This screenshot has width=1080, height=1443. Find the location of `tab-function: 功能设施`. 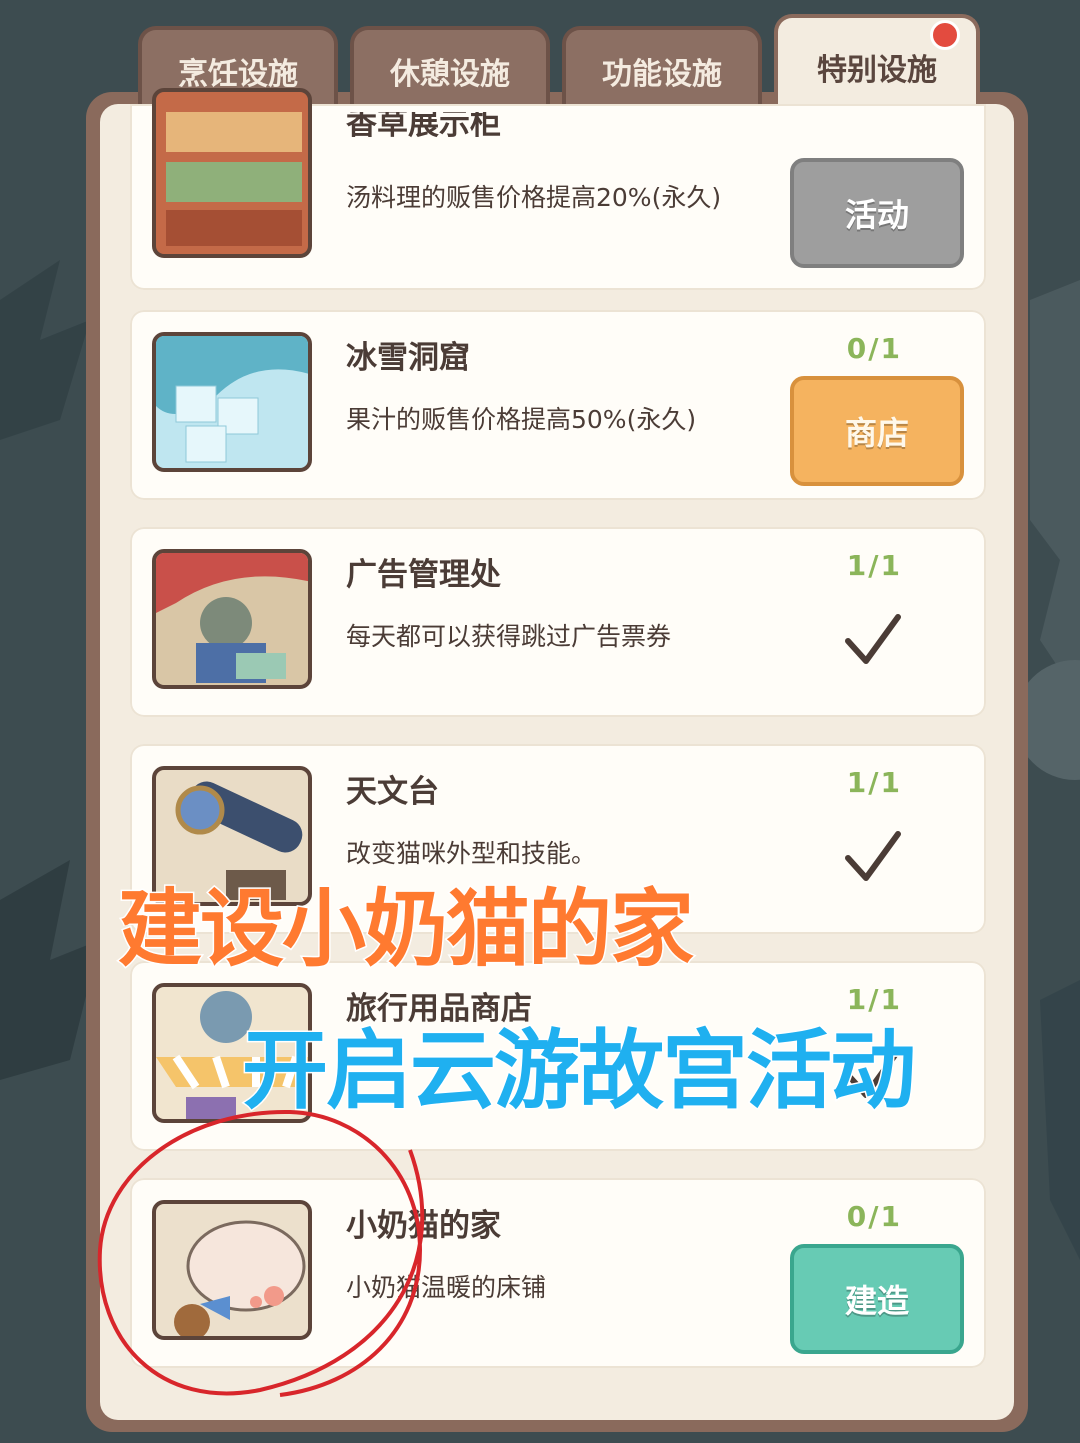

tab-function: 功能设施 is located at coordinates (662, 69).